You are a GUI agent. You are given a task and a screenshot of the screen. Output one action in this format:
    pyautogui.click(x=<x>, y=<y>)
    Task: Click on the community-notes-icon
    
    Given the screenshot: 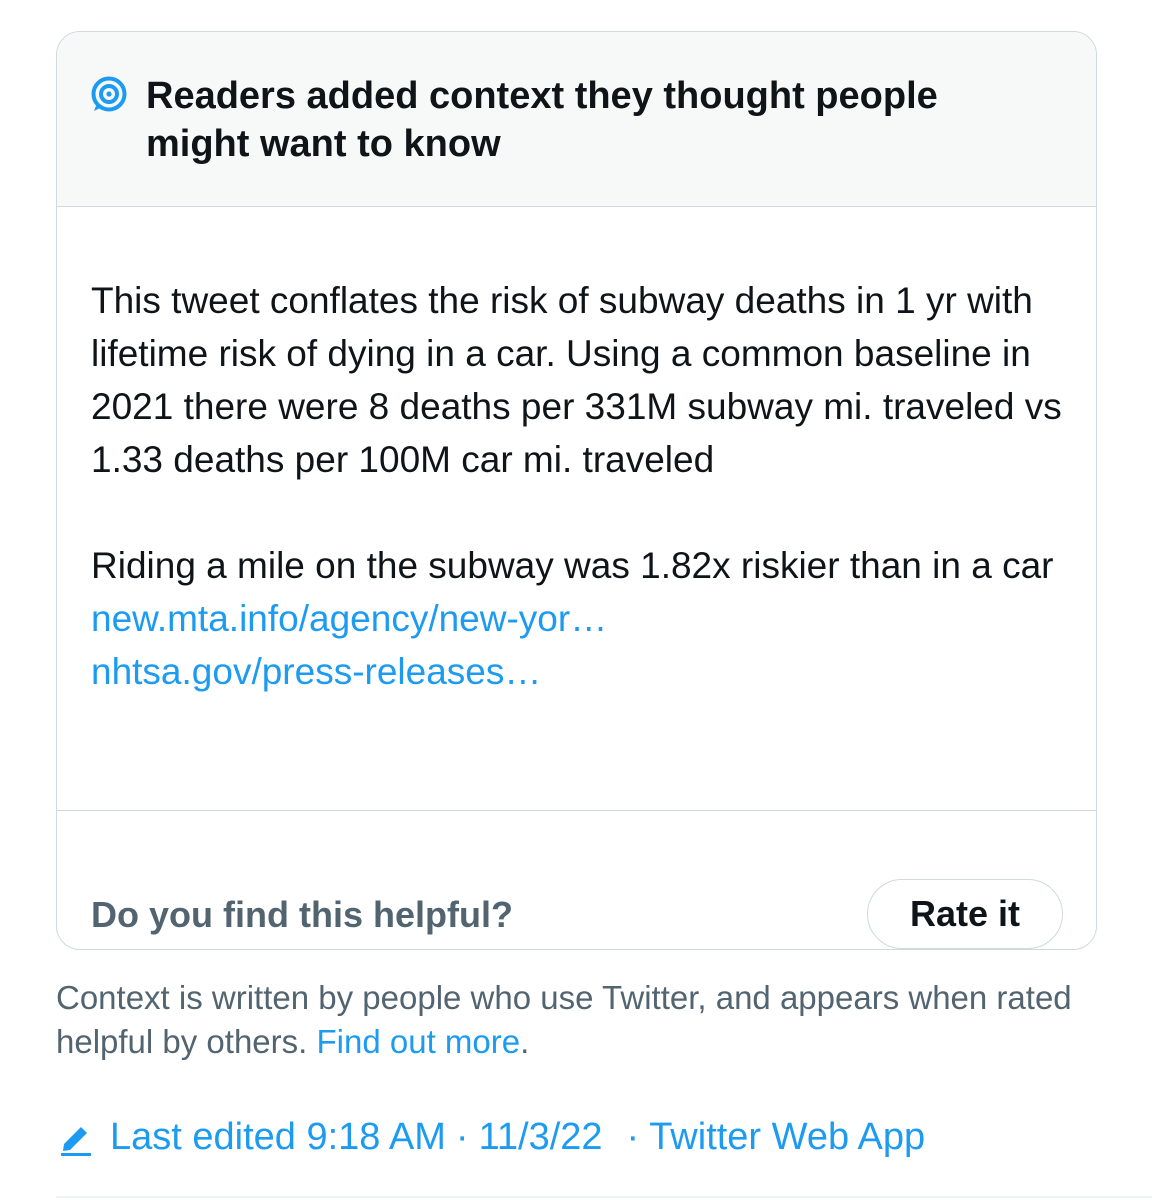 What is the action you would take?
    pyautogui.click(x=109, y=94)
    